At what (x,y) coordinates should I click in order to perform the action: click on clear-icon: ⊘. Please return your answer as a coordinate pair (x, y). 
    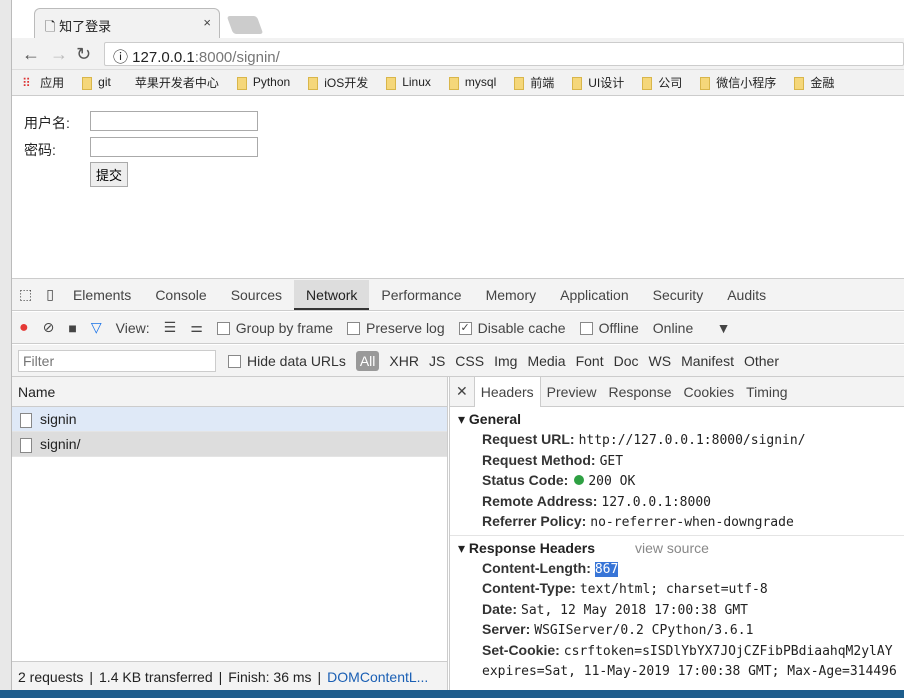
    Looking at the image, I should click on (49, 327).